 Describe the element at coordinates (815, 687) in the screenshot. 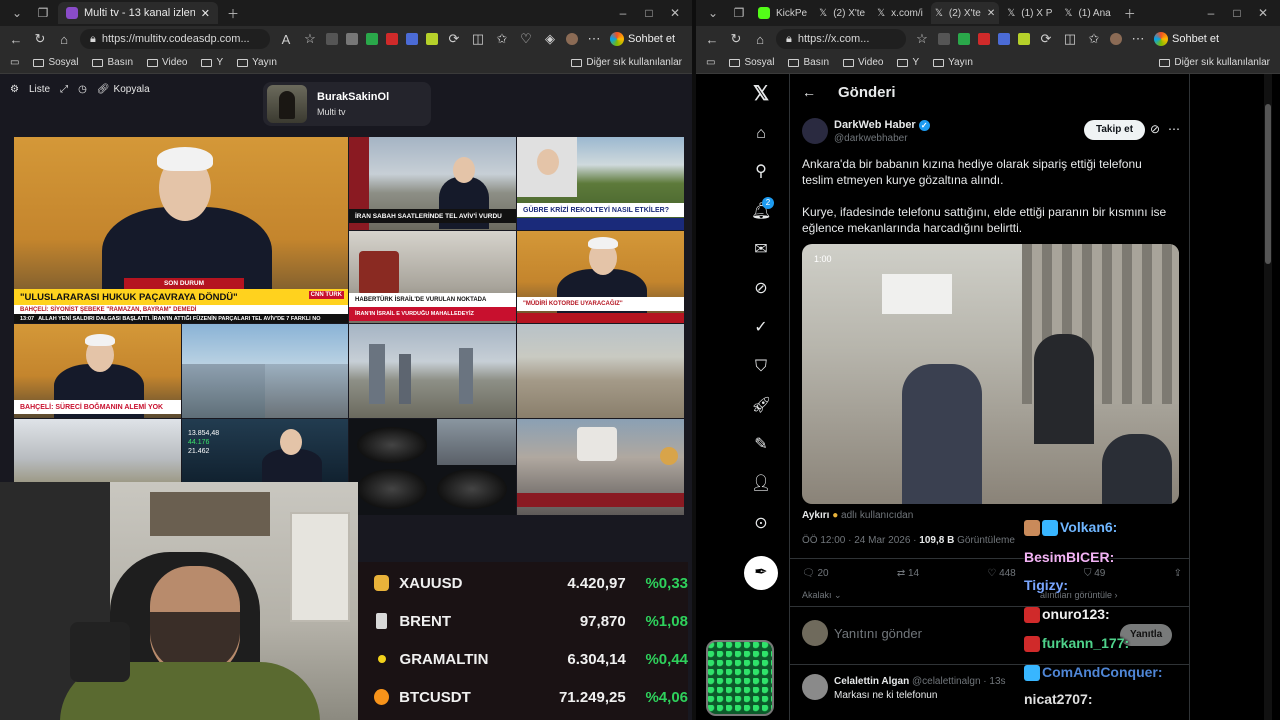

I see `commenter-avatar` at that location.